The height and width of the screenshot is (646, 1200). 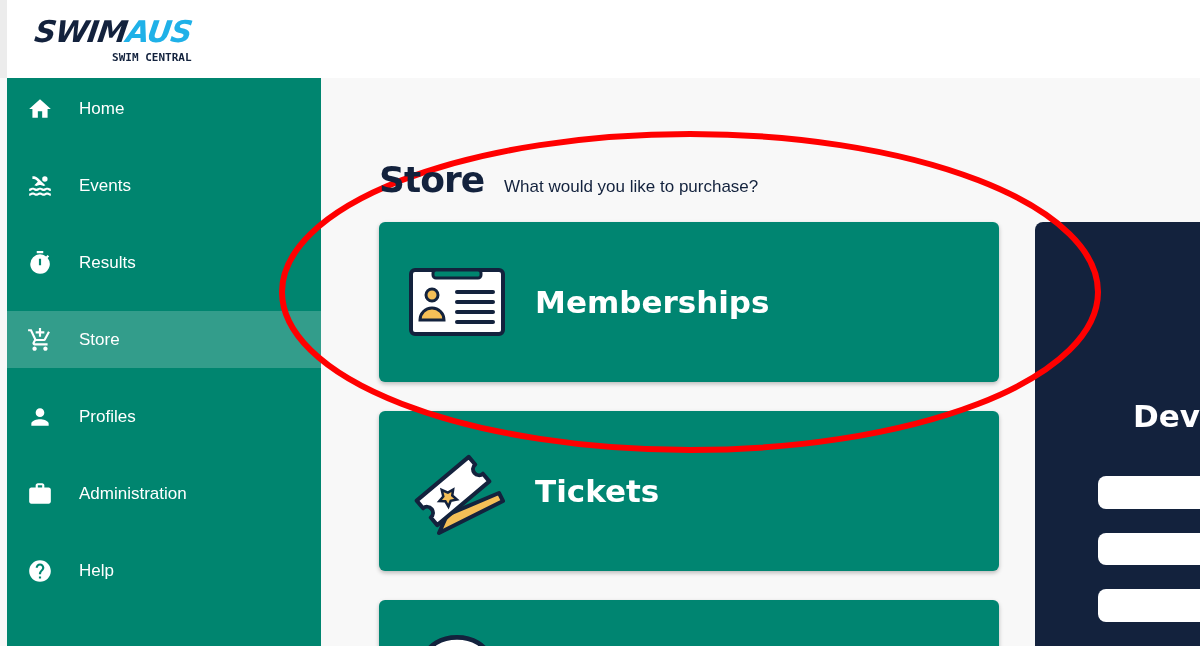 I want to click on sidebar-item: Profiles, so click(x=164, y=416).